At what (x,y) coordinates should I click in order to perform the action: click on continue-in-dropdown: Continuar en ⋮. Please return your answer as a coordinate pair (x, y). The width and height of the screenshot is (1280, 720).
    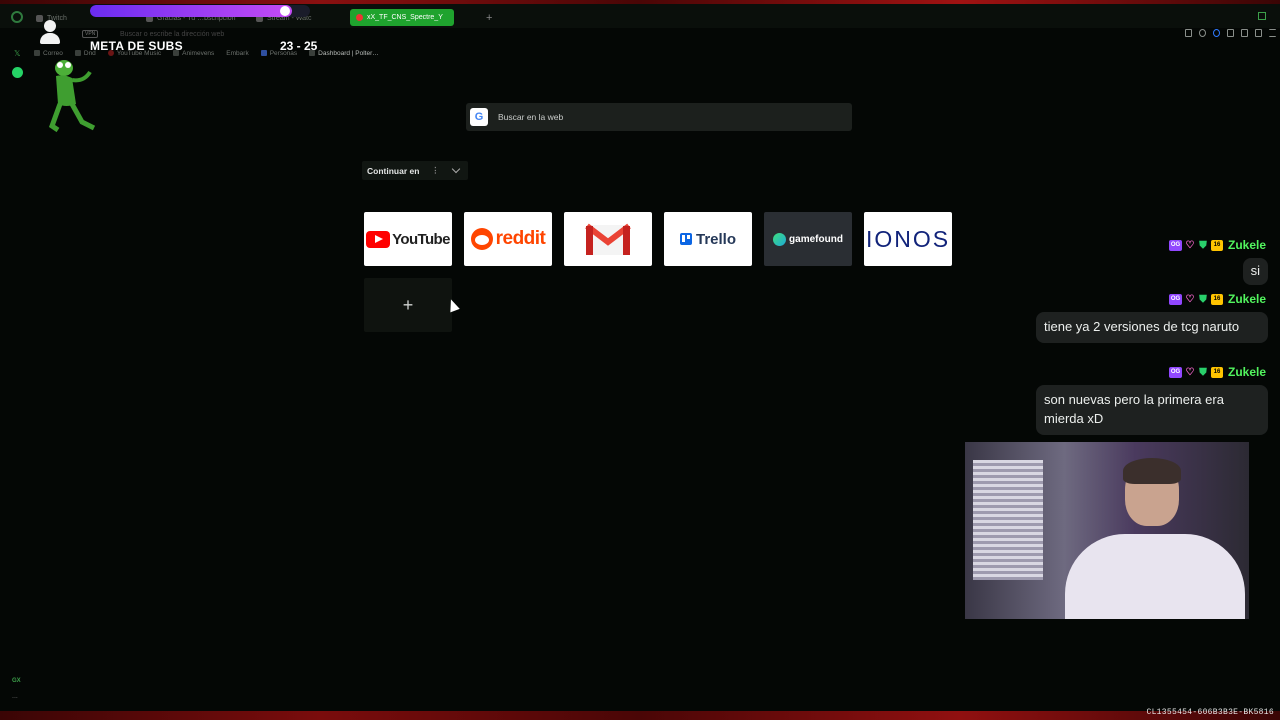
    Looking at the image, I should click on (415, 170).